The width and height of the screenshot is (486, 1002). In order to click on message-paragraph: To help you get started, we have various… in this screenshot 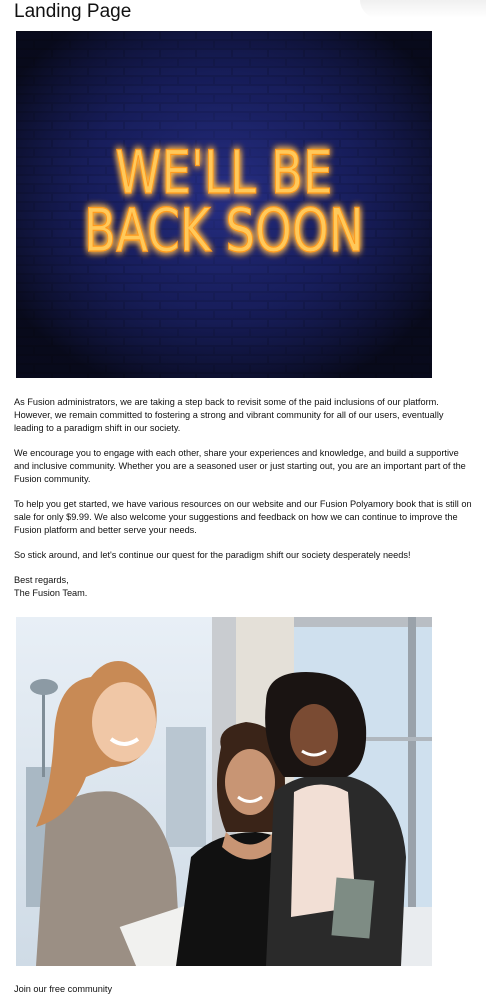, I will do `click(243, 516)`.